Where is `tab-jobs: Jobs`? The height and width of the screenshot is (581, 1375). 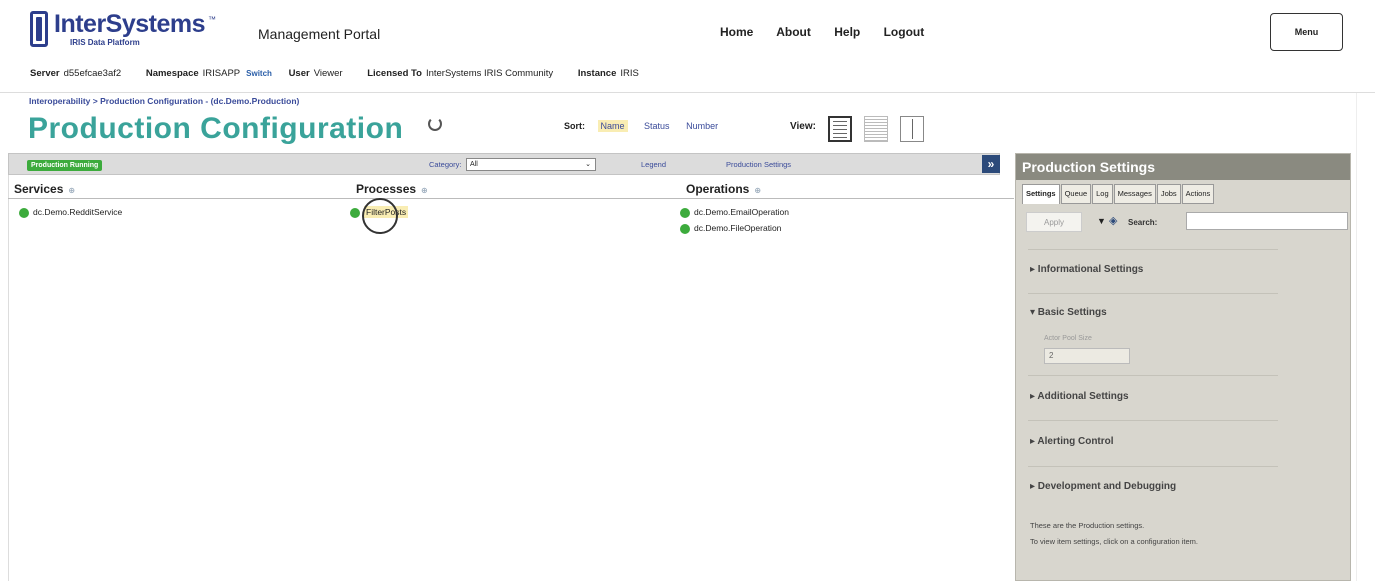
tab-jobs: Jobs is located at coordinates (1168, 194).